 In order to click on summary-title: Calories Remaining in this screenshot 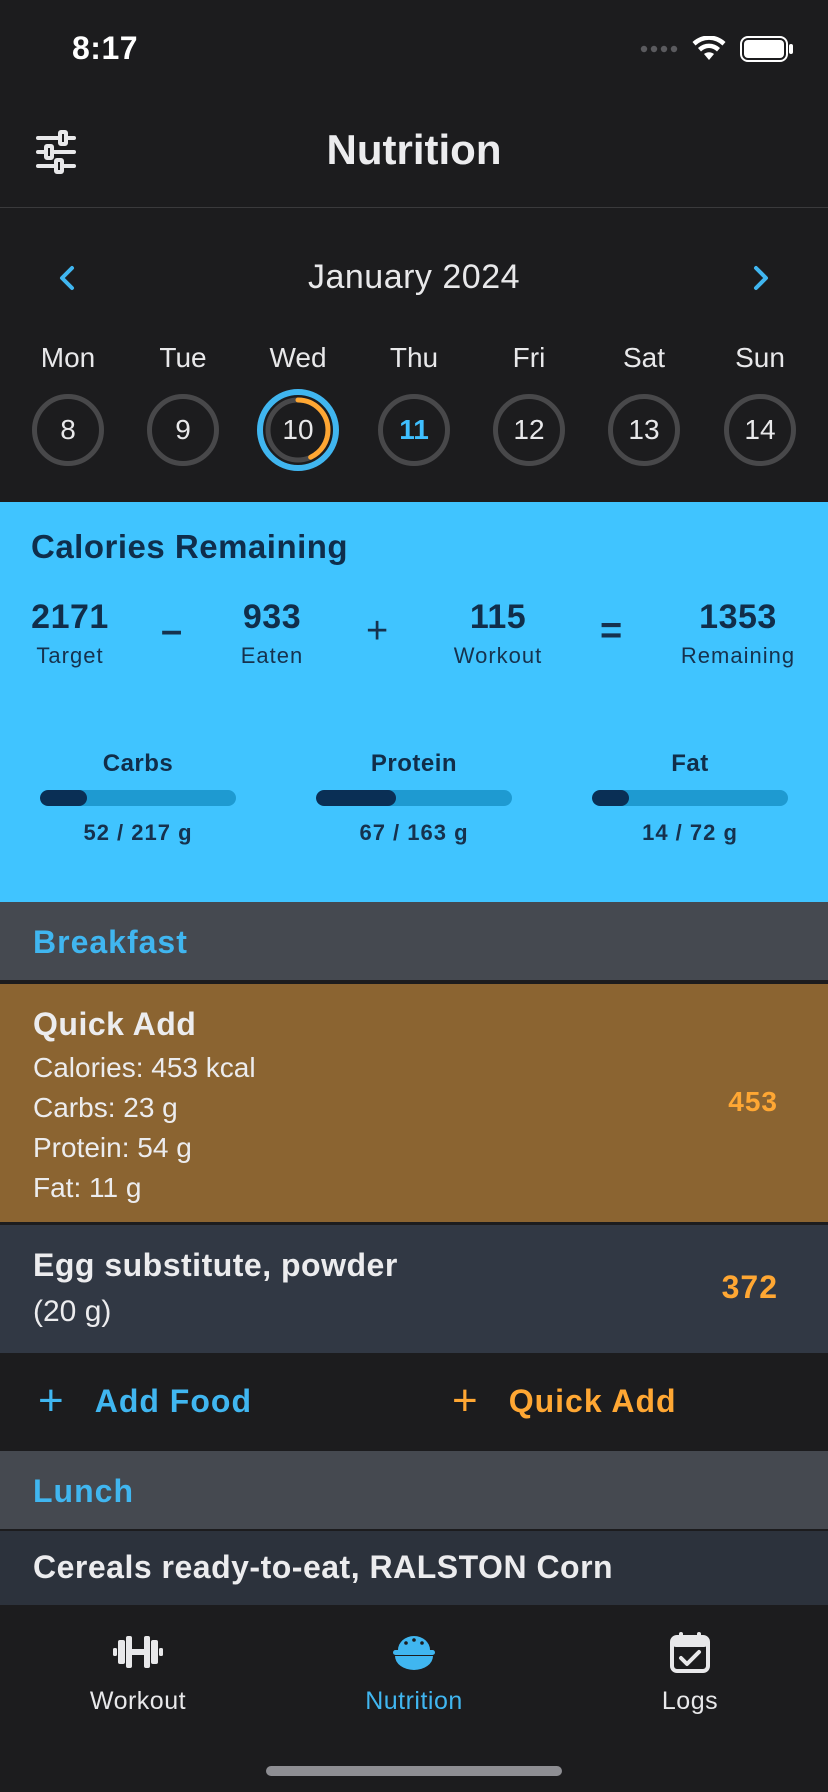, I will do `click(190, 546)`.